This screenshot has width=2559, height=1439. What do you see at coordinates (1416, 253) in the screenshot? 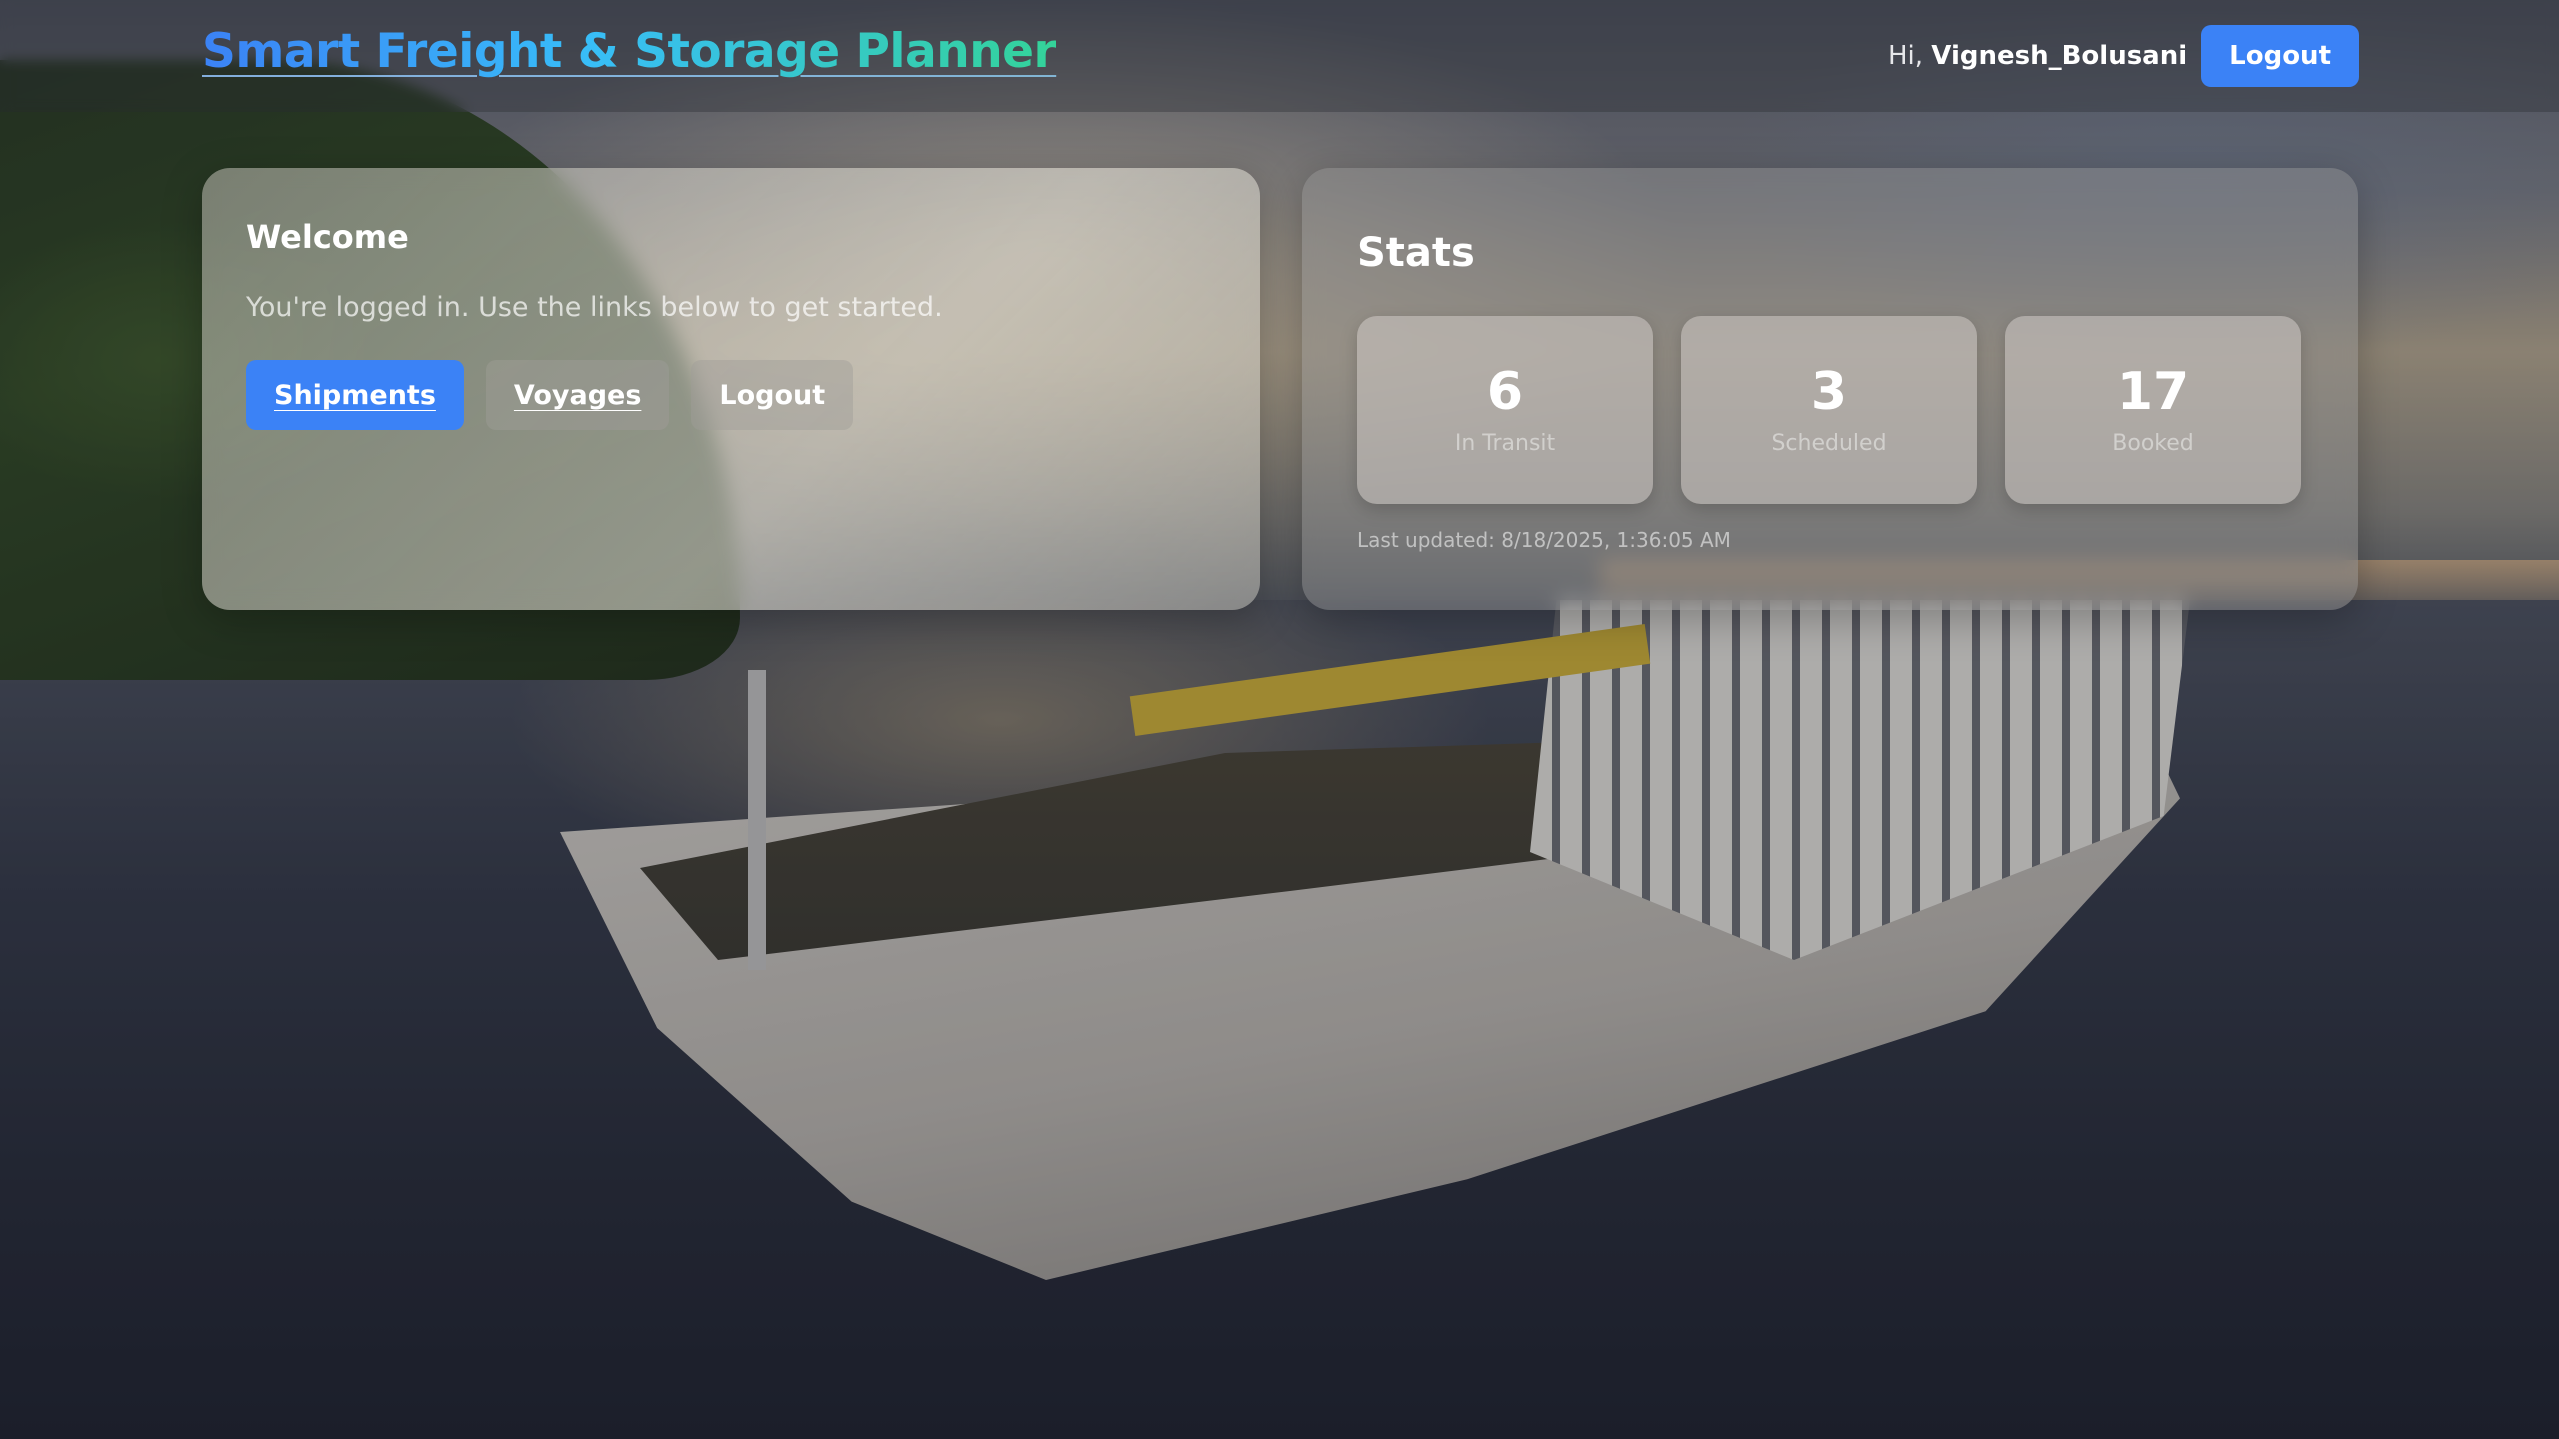
I see `stats-title: Stats` at bounding box center [1416, 253].